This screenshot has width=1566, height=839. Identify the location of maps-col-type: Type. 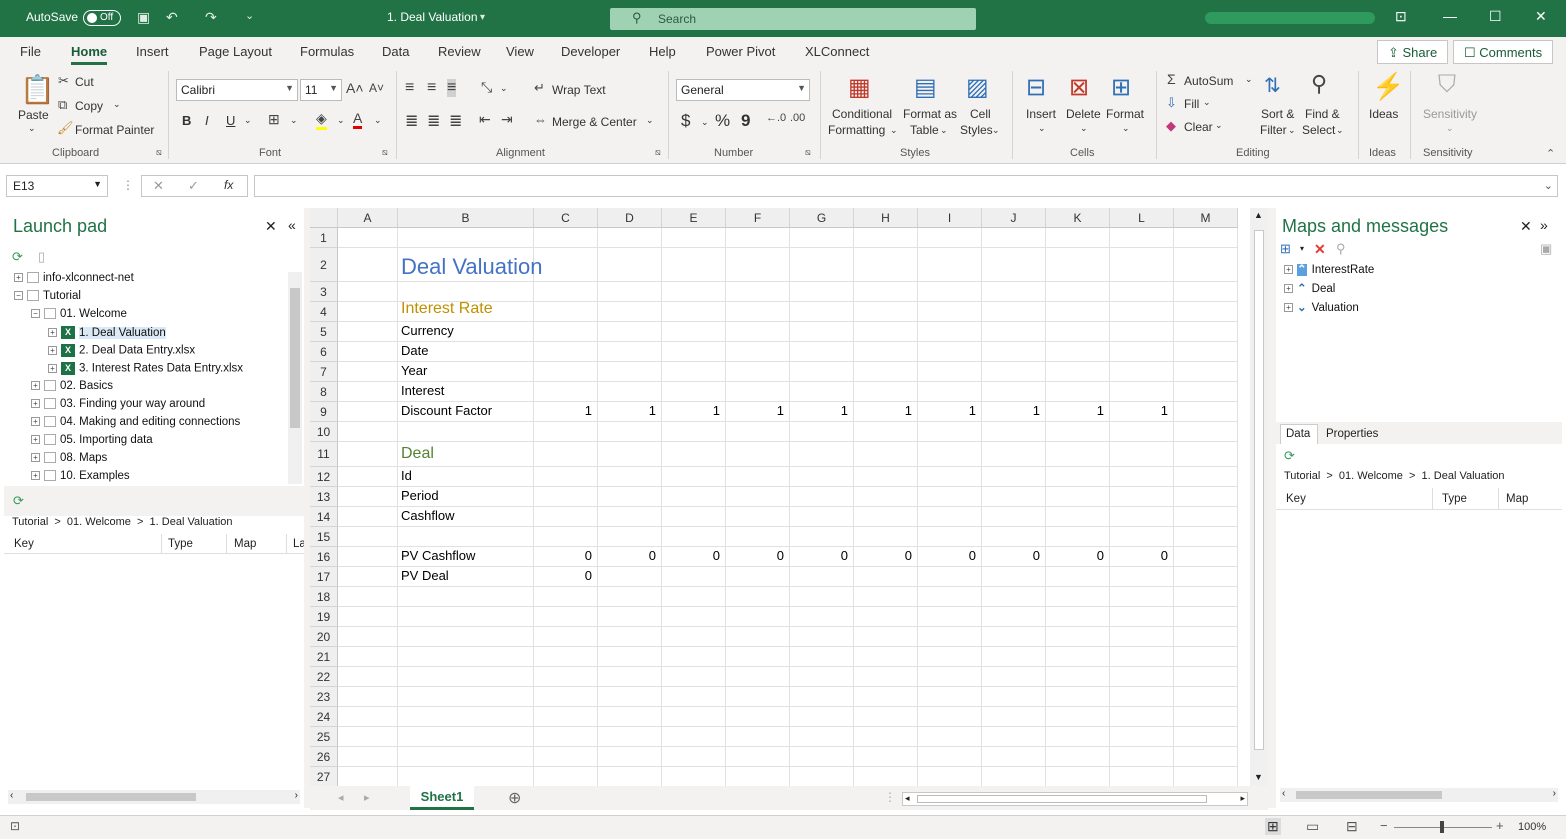
(1454, 499).